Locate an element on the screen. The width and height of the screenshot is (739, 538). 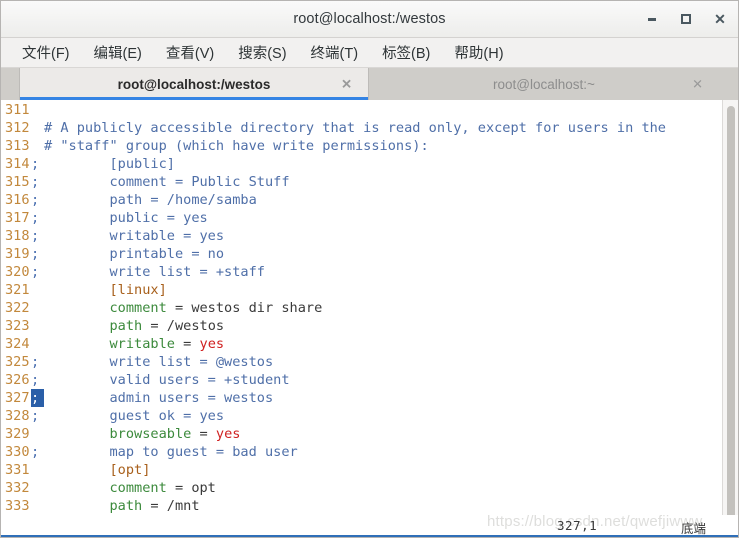
editor-line: 329 browseable = yes is located at coordinates (361, 434).